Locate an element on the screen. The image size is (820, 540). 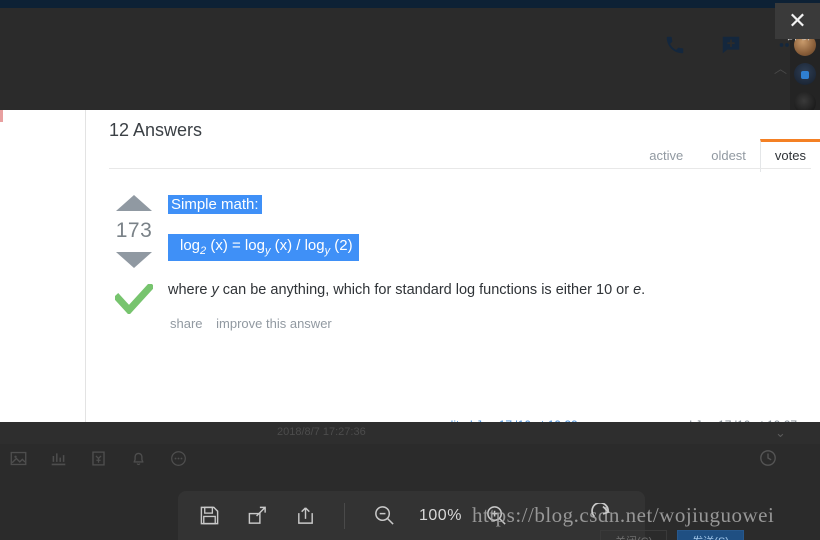
vote-column: 173 is located at coordinates (134, 257).